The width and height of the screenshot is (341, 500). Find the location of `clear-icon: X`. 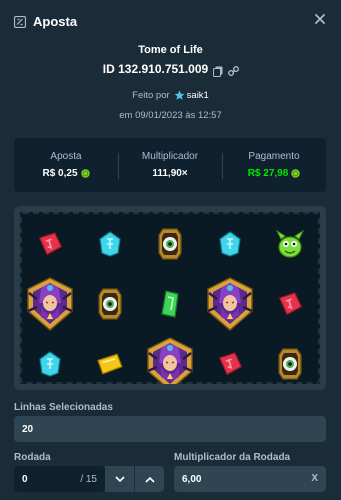

clear-icon: X is located at coordinates (314, 478).